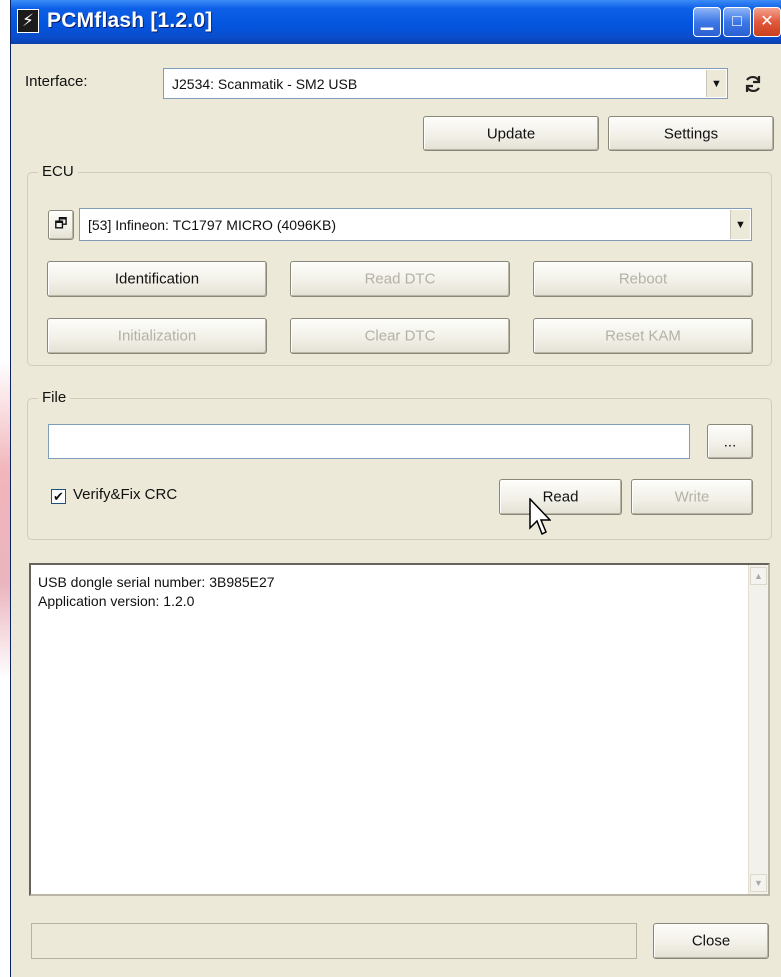 Image resolution: width=781 pixels, height=977 pixels. I want to click on clear-dtc-button: Clear DTC, so click(400, 336).